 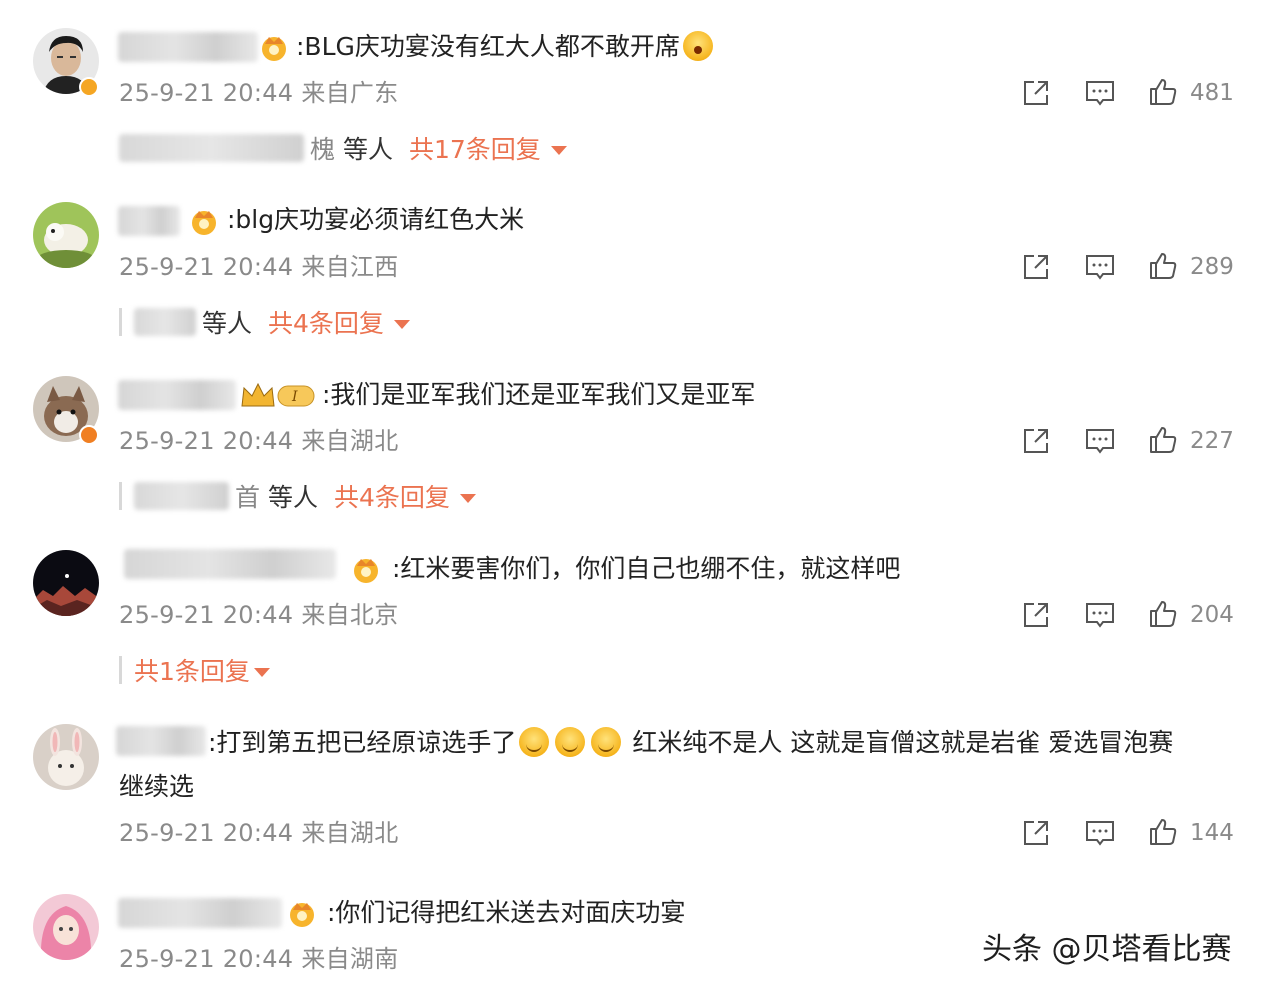 What do you see at coordinates (351, 149) in the screenshot?
I see `reply-users: 槐 等人` at bounding box center [351, 149].